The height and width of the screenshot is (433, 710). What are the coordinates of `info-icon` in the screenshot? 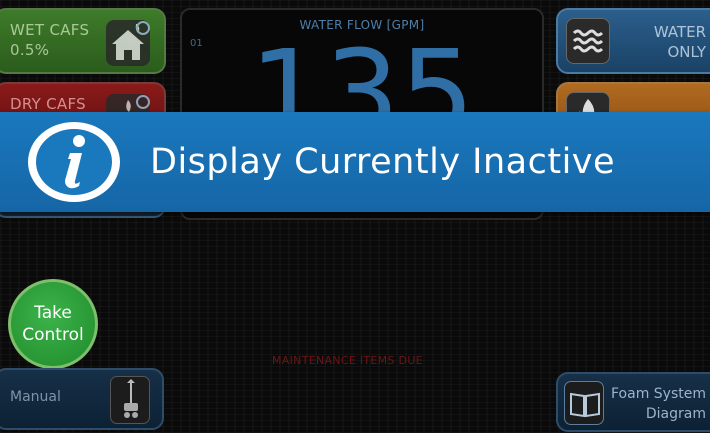 It's located at (74, 162).